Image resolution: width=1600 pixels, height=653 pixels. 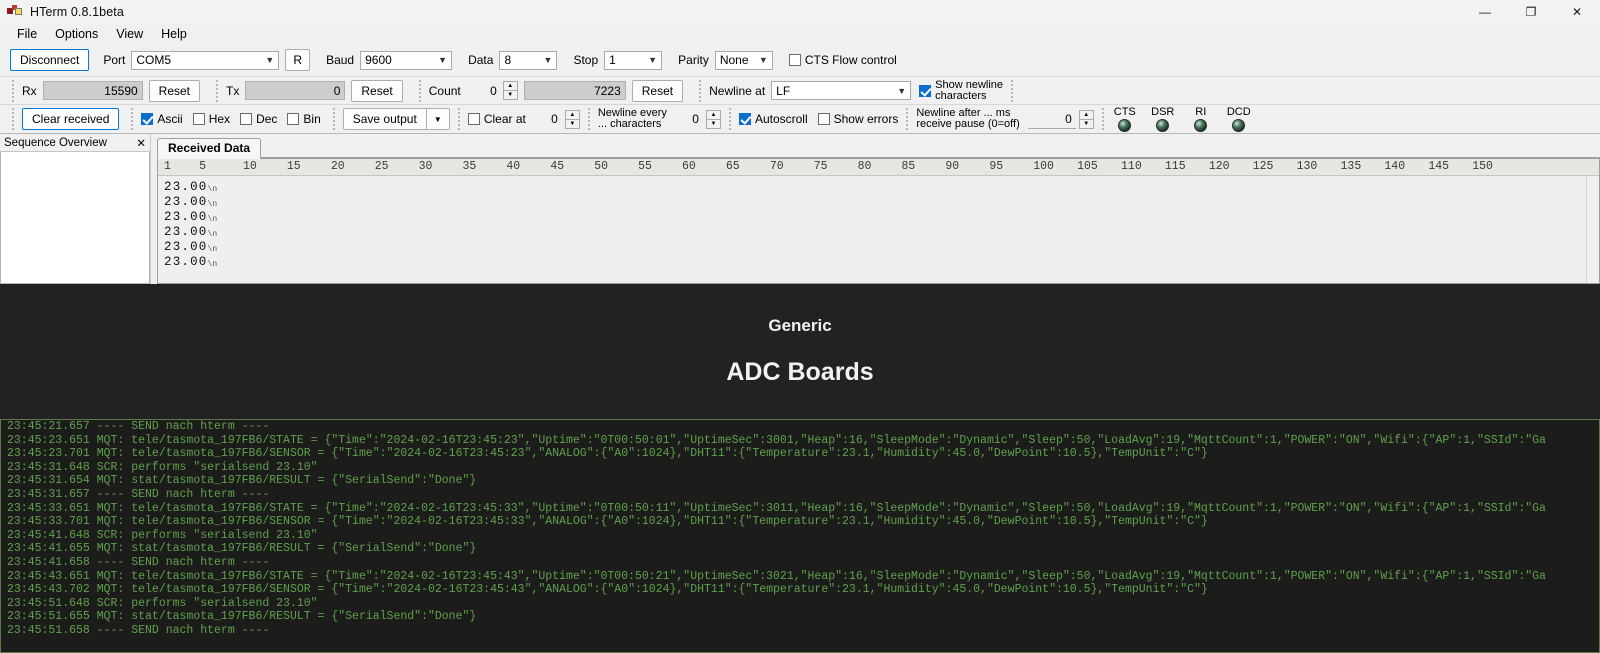 I want to click on clear-at-label: Clear at, so click(x=504, y=119).